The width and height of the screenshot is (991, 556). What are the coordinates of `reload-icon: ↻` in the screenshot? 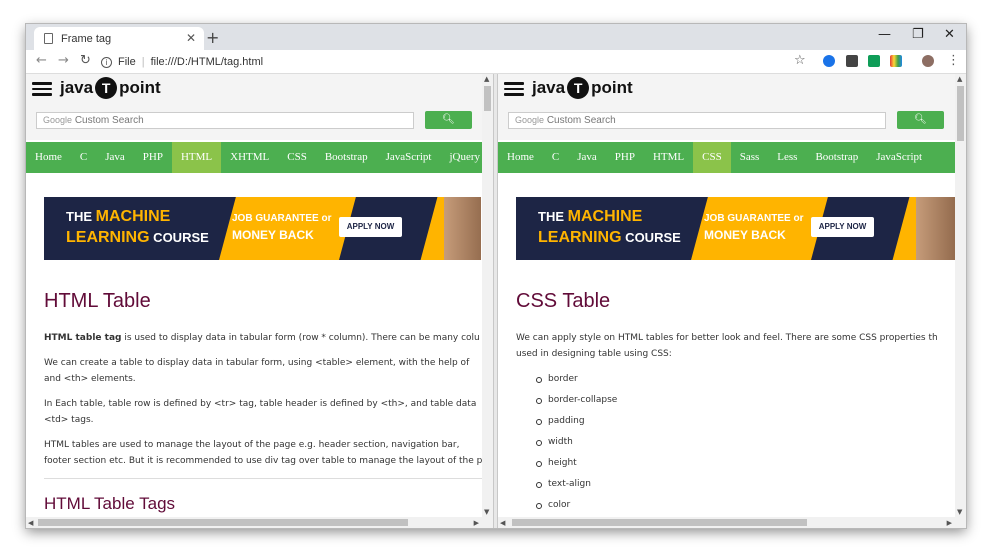 It's located at (85, 60).